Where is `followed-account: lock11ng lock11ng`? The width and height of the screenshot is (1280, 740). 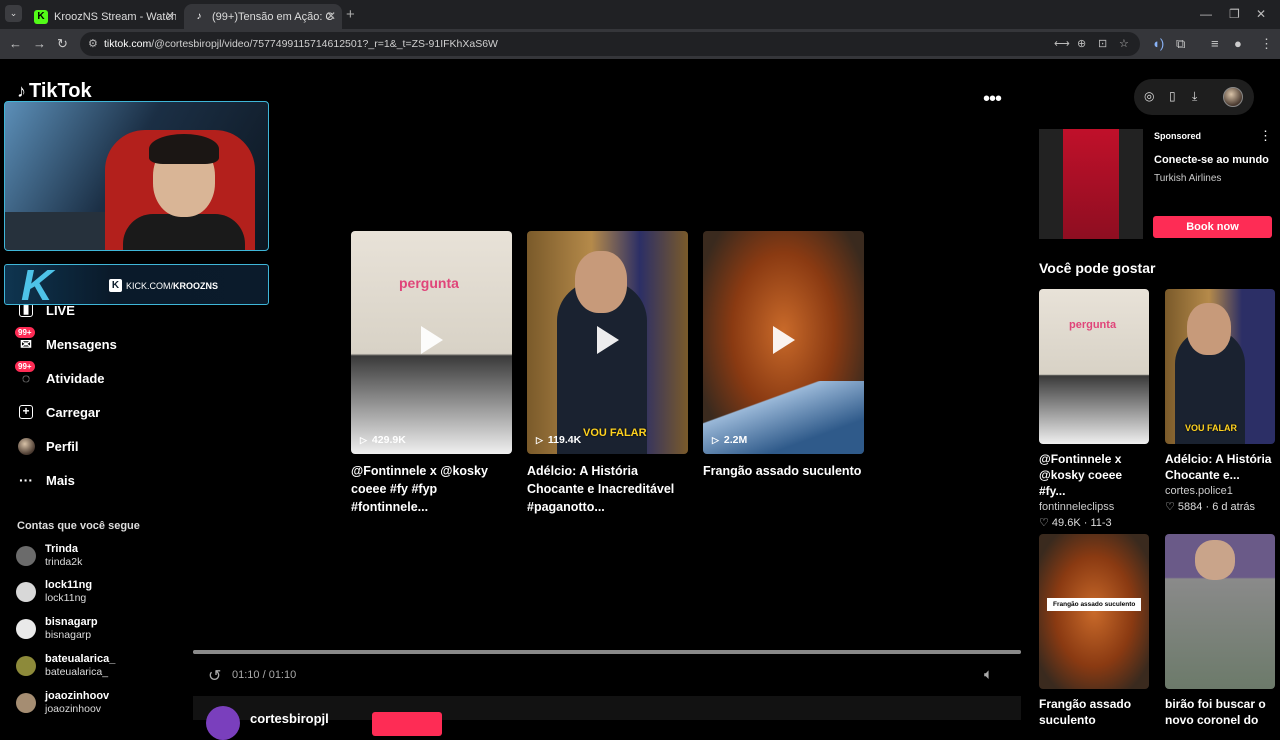
followed-account: lock11ng lock11ng is located at coordinates (54, 592).